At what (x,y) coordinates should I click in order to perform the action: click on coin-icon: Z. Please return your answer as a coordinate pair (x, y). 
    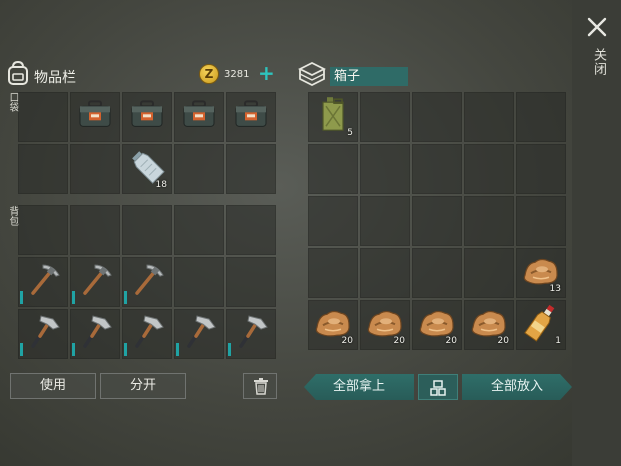
    Looking at the image, I should click on (209, 74).